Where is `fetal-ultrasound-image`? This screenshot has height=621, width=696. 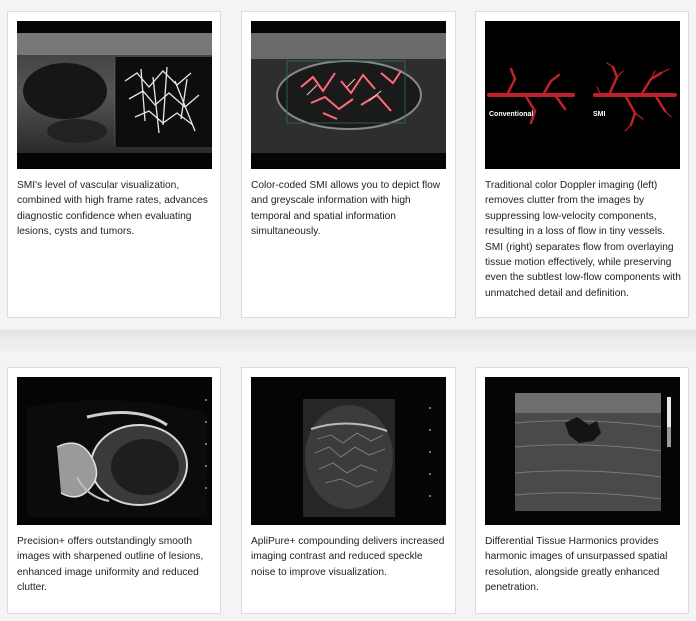 fetal-ultrasound-image is located at coordinates (114, 451).